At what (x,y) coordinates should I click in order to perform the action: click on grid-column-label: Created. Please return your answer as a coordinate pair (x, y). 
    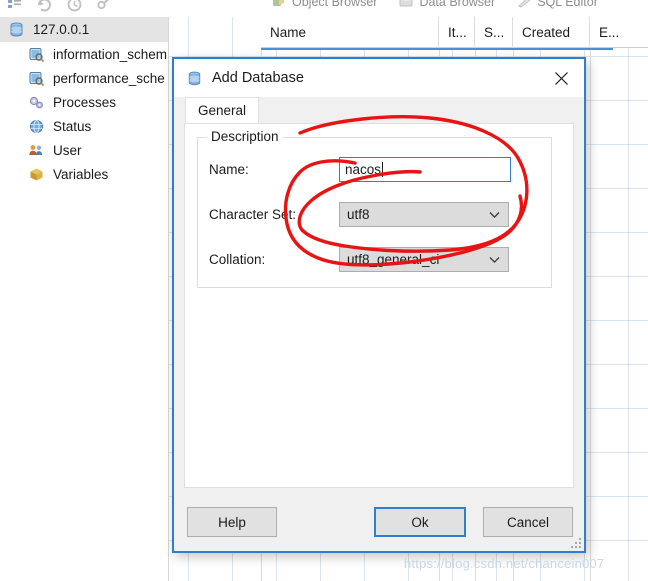
    Looking at the image, I should click on (546, 32).